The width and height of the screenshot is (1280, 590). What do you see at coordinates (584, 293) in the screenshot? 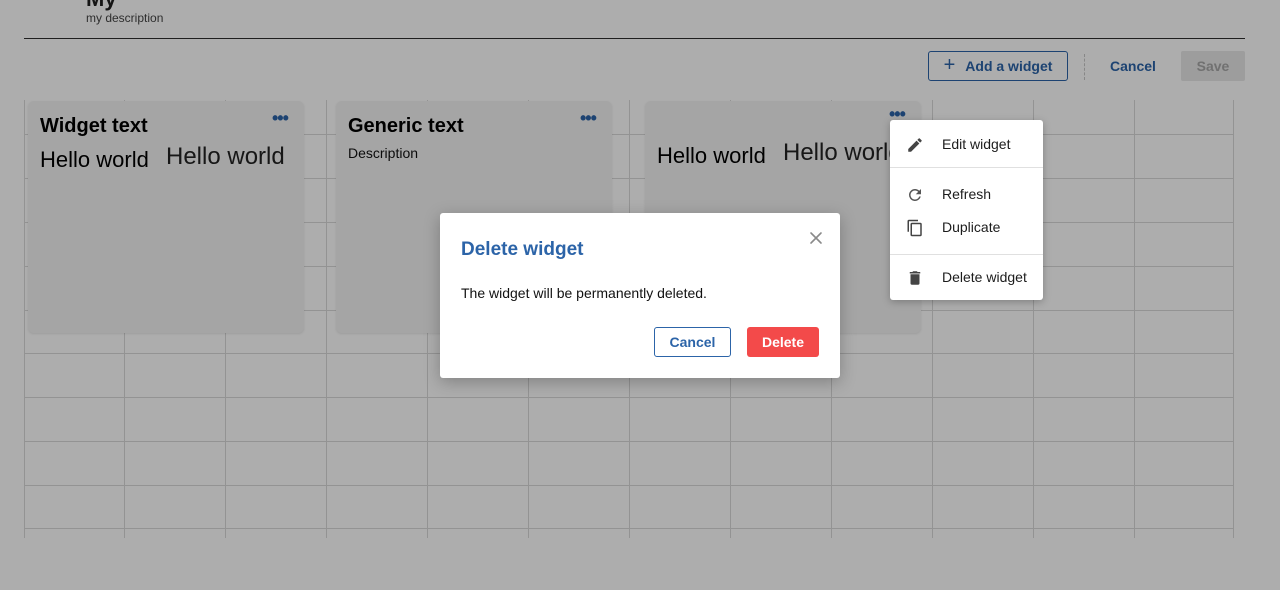
I see `dialog-message: The widget will be permanently deleted.` at bounding box center [584, 293].